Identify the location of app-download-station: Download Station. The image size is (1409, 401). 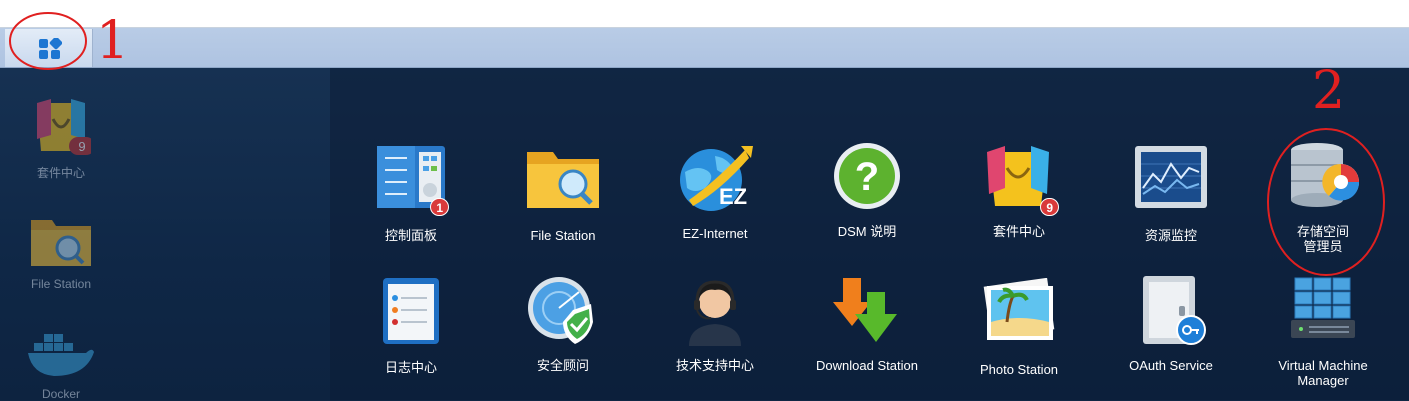
(867, 323).